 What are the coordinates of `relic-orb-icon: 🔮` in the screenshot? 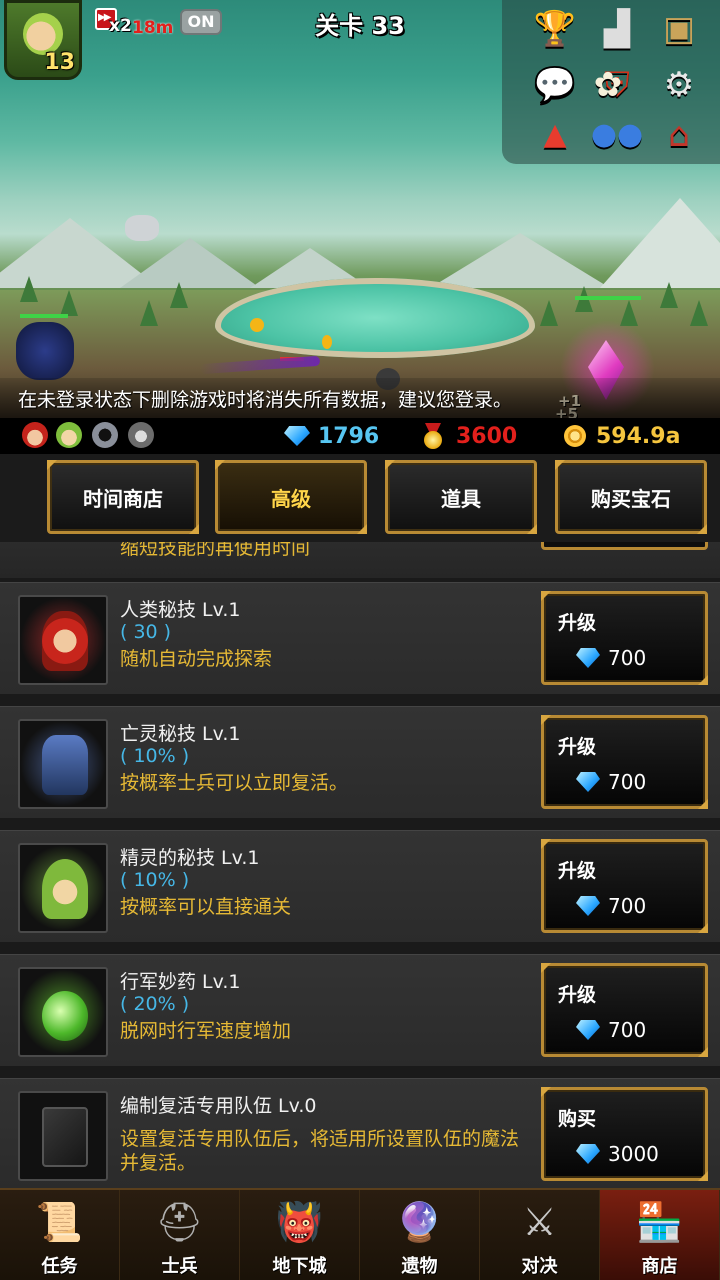 It's located at (419, 1222).